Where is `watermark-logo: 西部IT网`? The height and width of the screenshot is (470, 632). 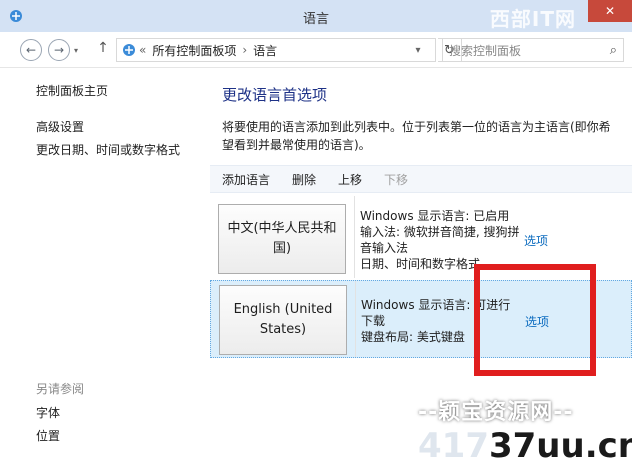 watermark-logo: 西部IT网 is located at coordinates (532, 19).